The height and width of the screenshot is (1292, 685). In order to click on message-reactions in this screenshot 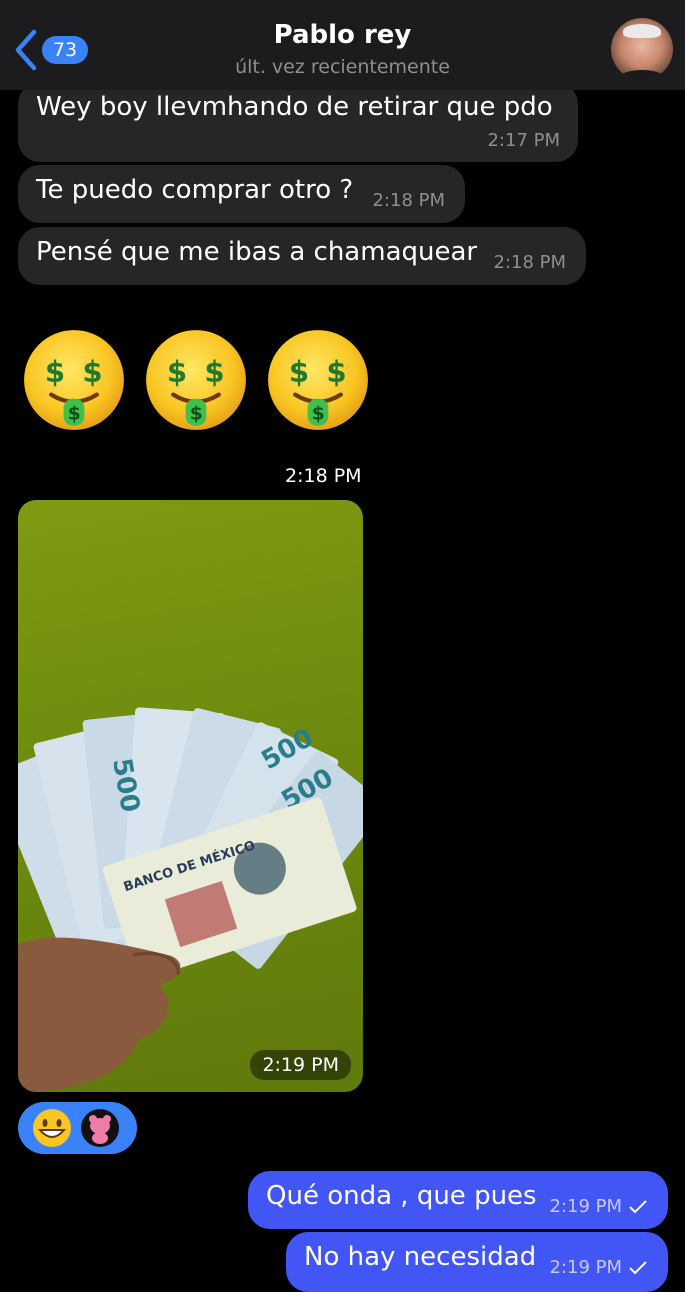, I will do `click(77, 1128)`.